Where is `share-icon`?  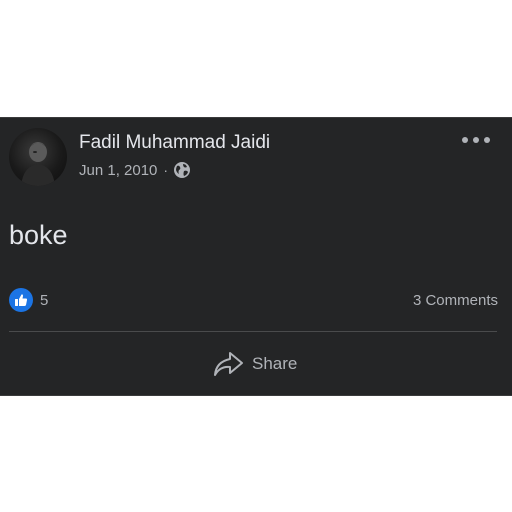
share-icon is located at coordinates (228, 364).